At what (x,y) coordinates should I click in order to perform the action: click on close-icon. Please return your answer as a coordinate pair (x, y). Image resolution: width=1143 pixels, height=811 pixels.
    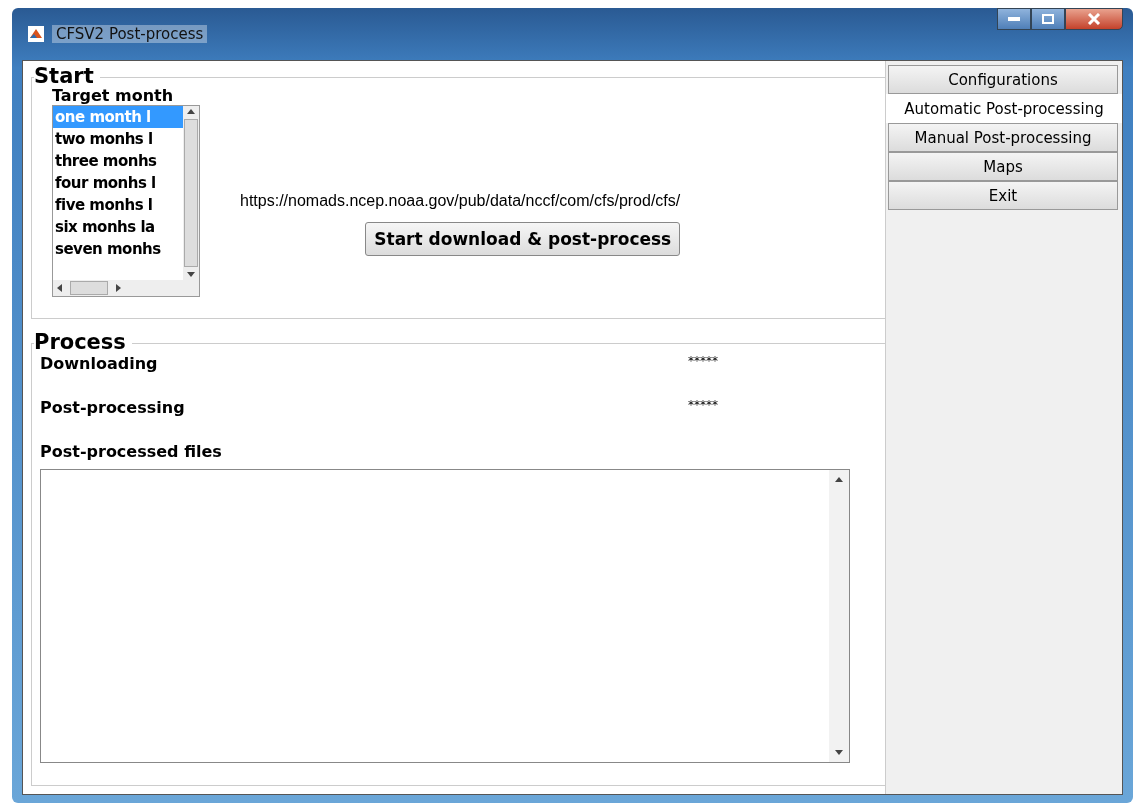
    Looking at the image, I should click on (1094, 19).